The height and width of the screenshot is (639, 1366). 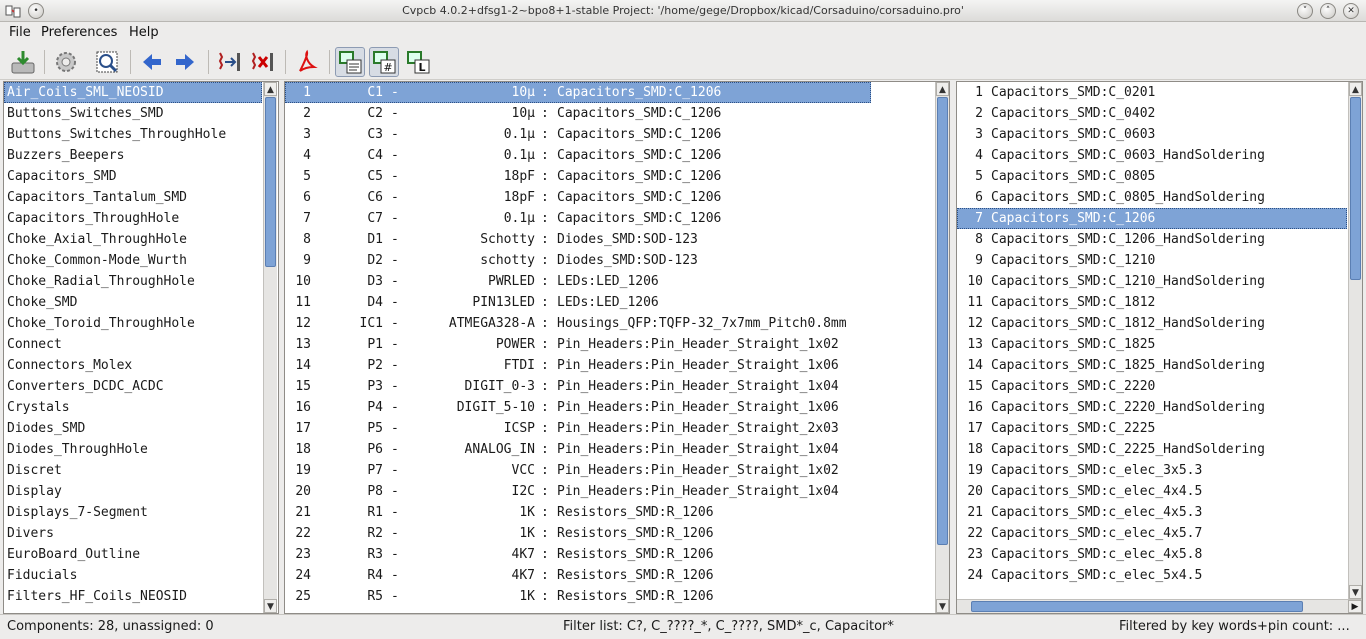 I want to click on library-item: Choke_Radial_ThroughHole, so click(x=133, y=281).